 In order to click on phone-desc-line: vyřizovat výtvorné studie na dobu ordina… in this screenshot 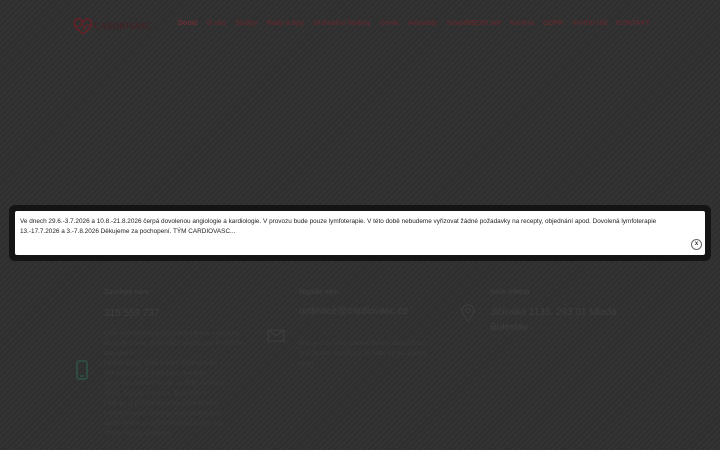, I will do `click(165, 383)`.